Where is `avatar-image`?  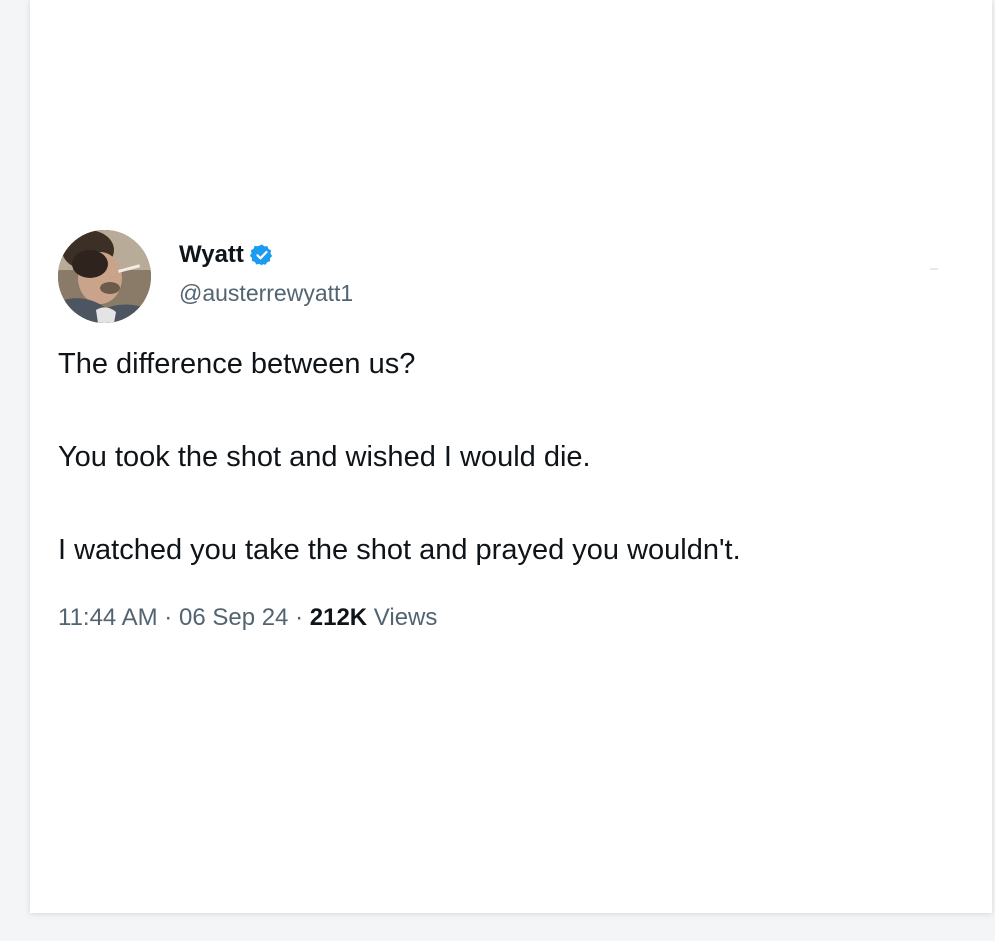 avatar-image is located at coordinates (104, 276).